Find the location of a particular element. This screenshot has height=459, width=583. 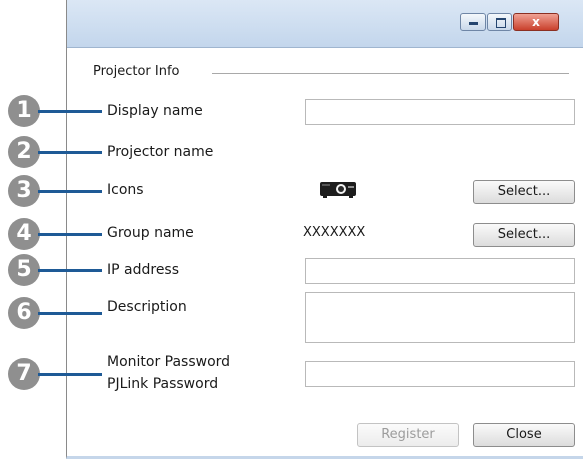

description-input is located at coordinates (440, 317).